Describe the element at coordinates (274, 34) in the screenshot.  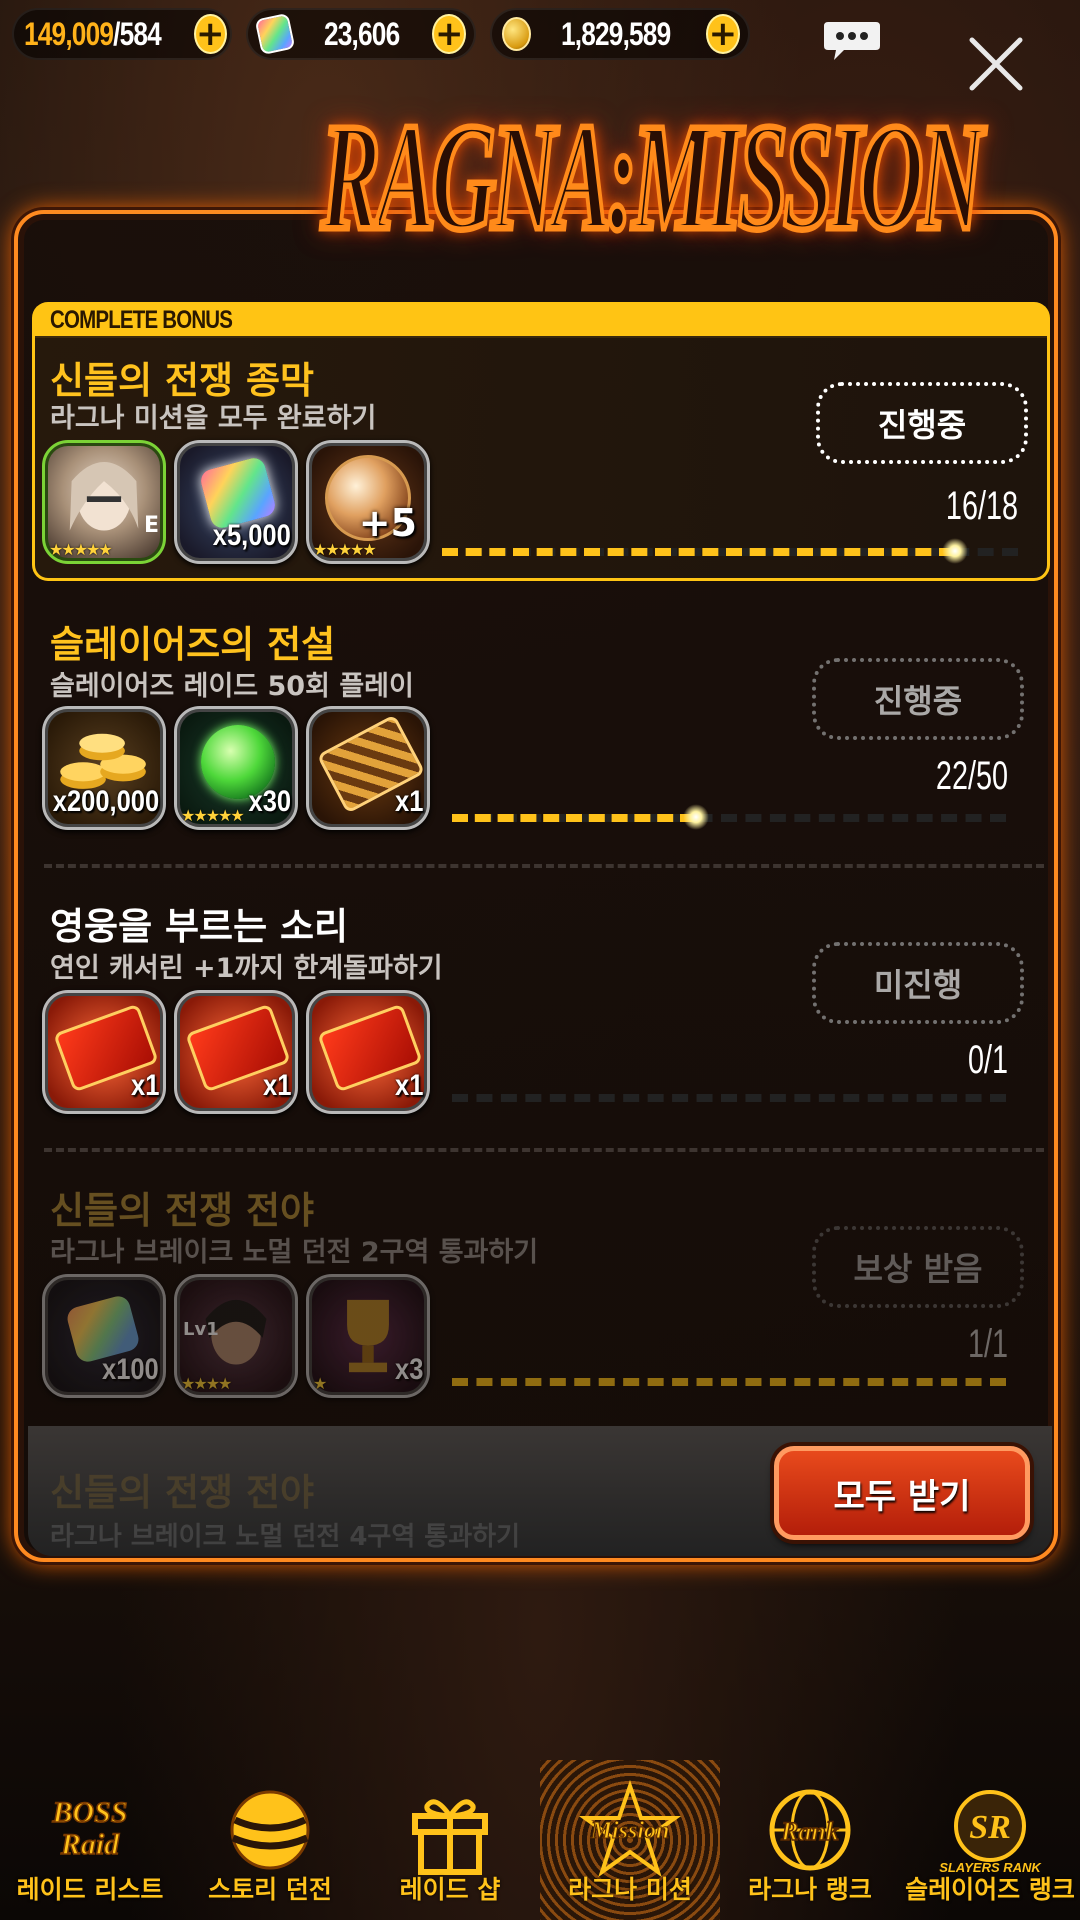
I see `gem-icon` at that location.